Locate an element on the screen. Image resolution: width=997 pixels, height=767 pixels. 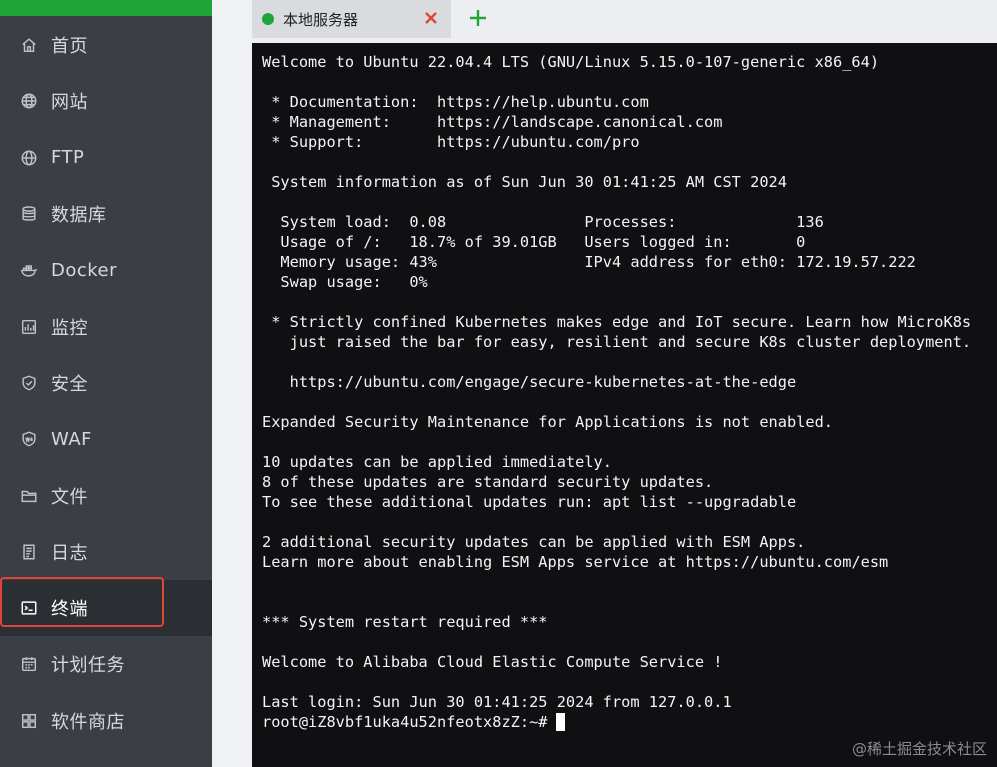
status-dot is located at coordinates (268, 19).